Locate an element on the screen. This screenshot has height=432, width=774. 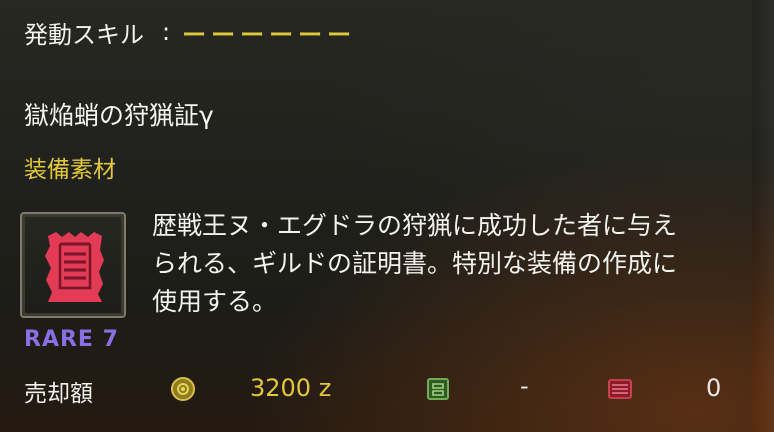
item-icon-frame is located at coordinates (73, 265).